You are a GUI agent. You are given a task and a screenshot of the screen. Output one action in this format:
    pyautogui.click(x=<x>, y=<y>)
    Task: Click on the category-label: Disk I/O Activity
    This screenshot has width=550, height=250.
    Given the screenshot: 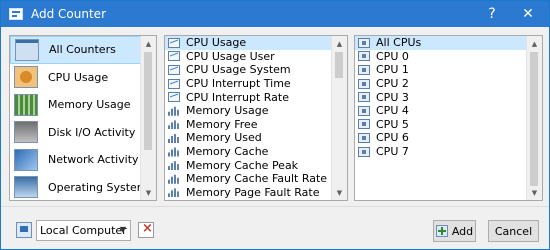 What is the action you would take?
    pyautogui.click(x=92, y=132)
    